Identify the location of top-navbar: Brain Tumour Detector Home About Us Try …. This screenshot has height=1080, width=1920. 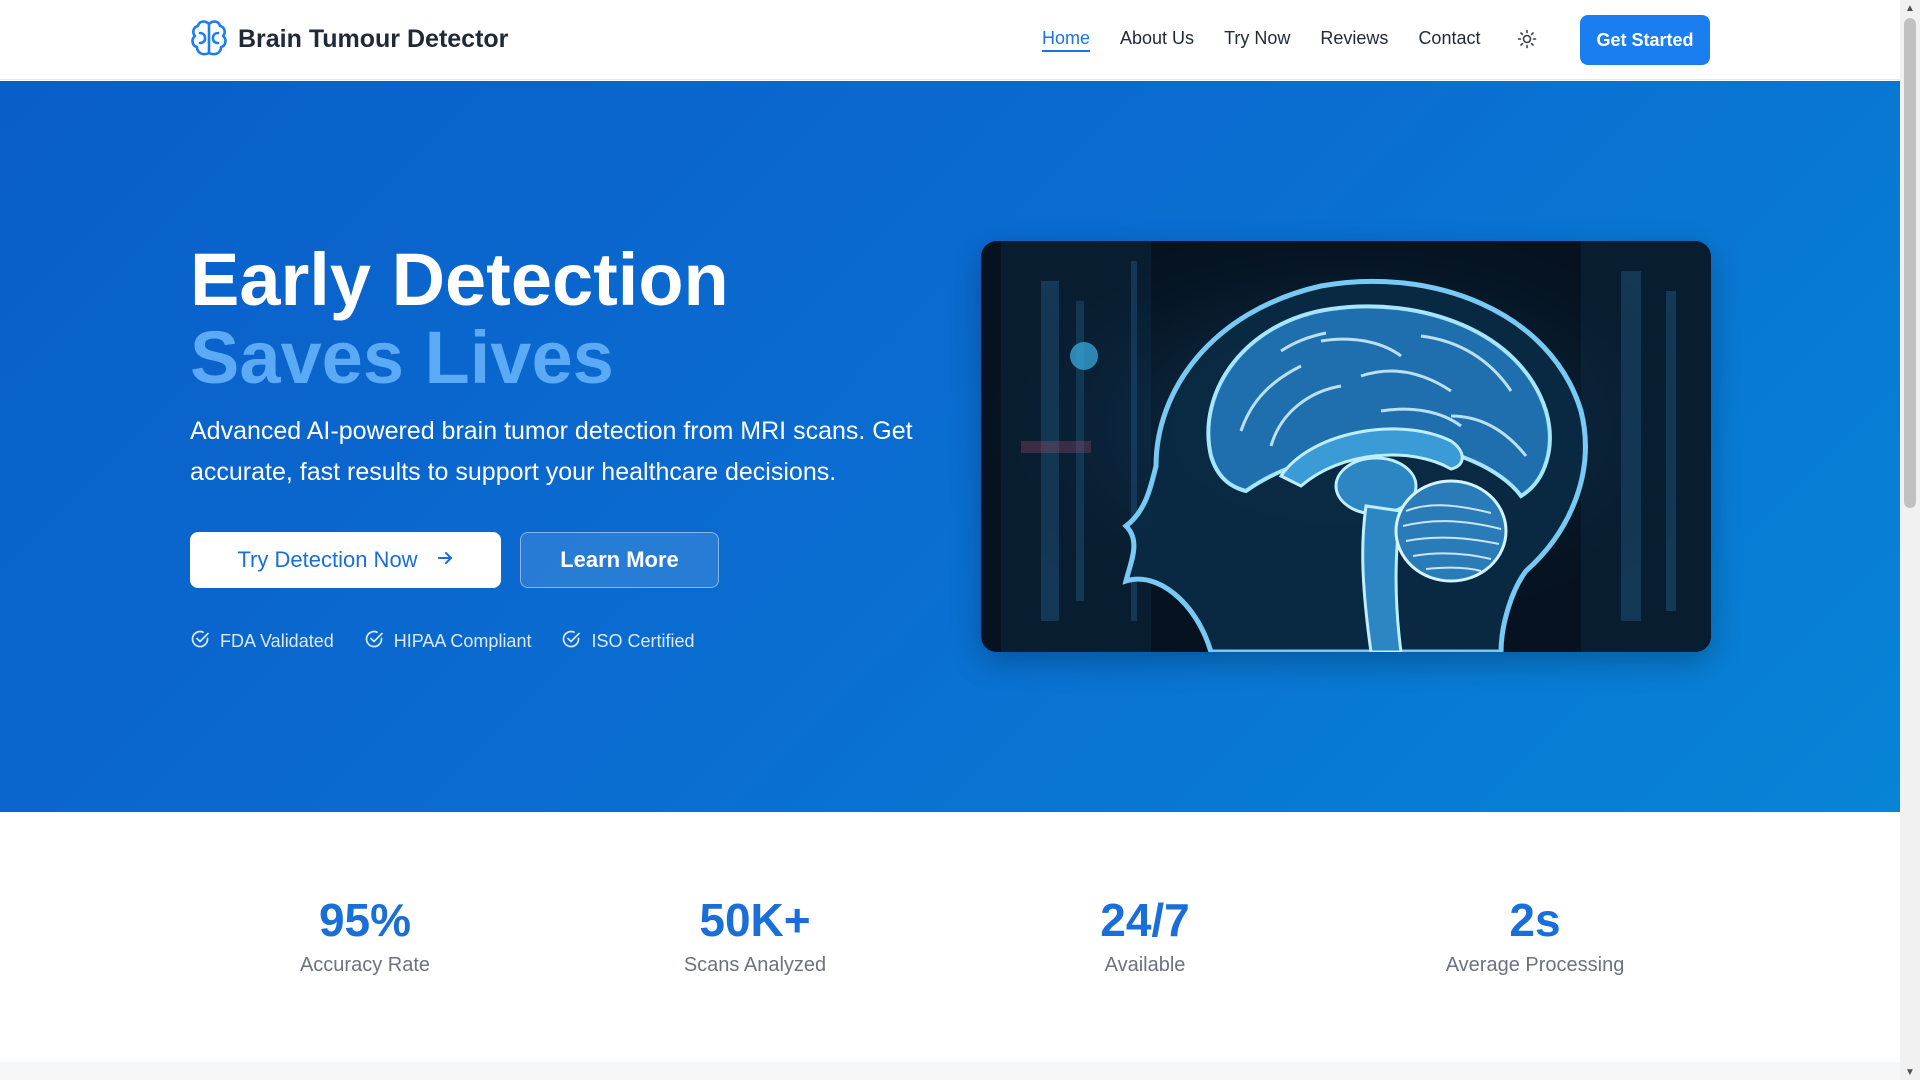
(950, 40).